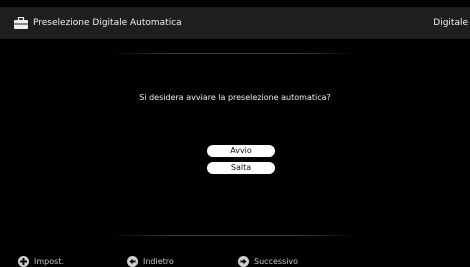  Describe the element at coordinates (158, 261) in the screenshot. I see `footer-back-label: Indietro` at that location.